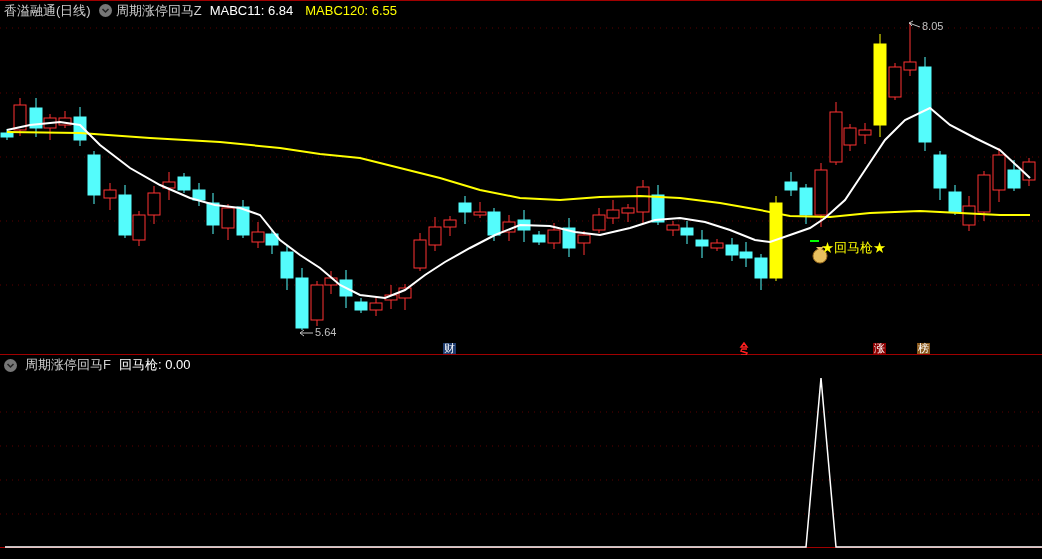 The width and height of the screenshot is (1042, 559). What do you see at coordinates (814, 241) in the screenshot?
I see `signal-line` at bounding box center [814, 241].